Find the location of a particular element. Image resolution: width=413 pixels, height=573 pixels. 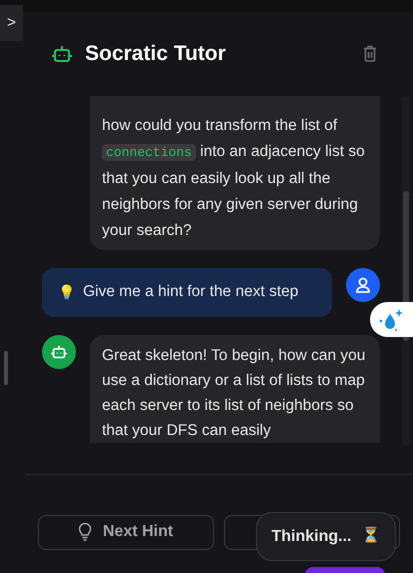

lightbulb-icon: 💡 is located at coordinates (66, 292).